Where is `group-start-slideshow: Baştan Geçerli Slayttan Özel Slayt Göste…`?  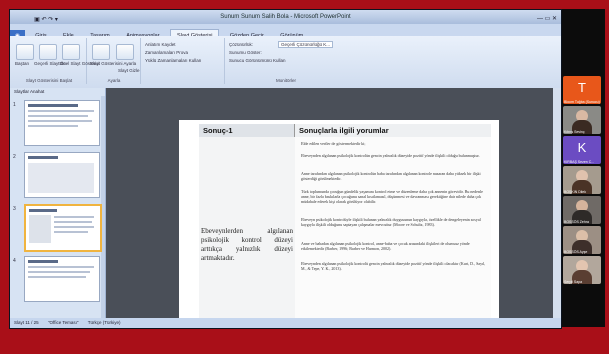
group-start-slideshow: Baştan Geçerli Slayttan Özel Slayt Göste… is located at coordinates (56, 61).